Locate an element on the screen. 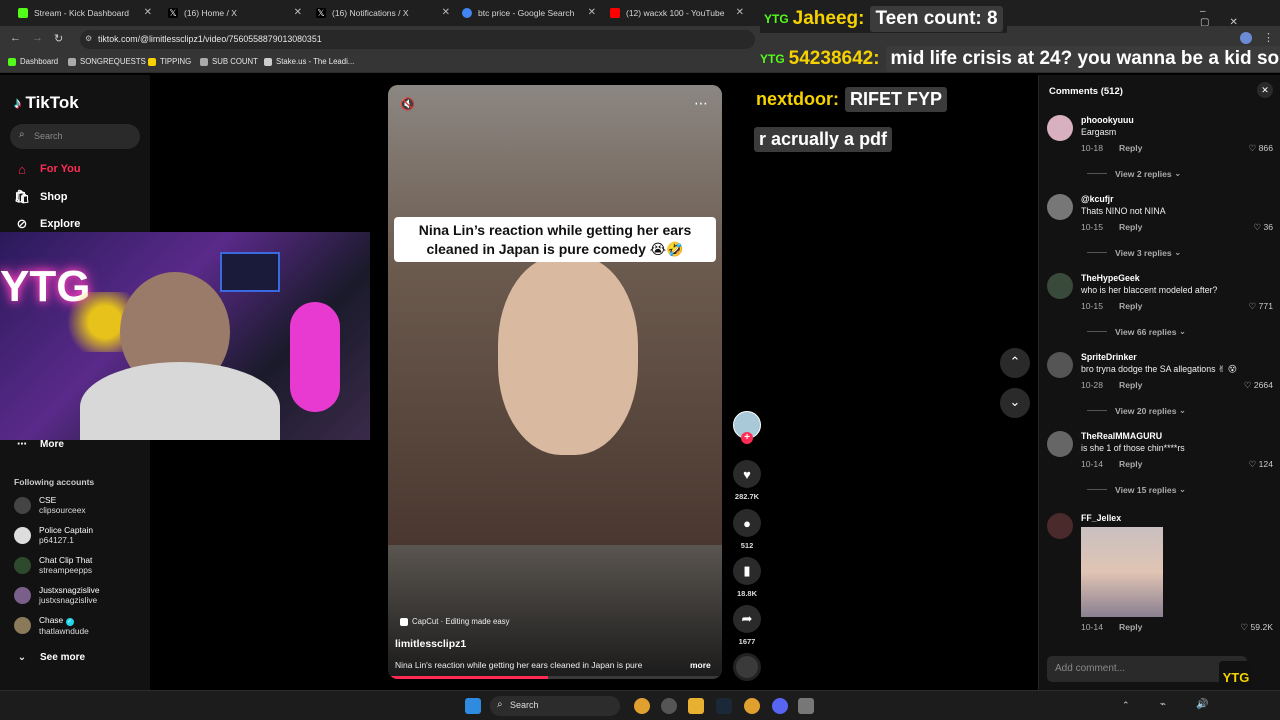  see-more-button: ⌄ See more is located at coordinates (49, 657).